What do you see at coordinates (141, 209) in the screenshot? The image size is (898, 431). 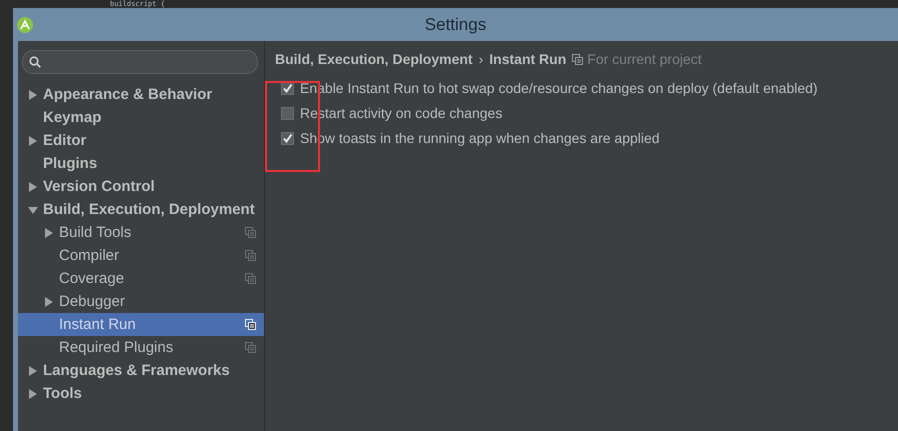 I see `tree-item: Build, Execution, Deployment` at bounding box center [141, 209].